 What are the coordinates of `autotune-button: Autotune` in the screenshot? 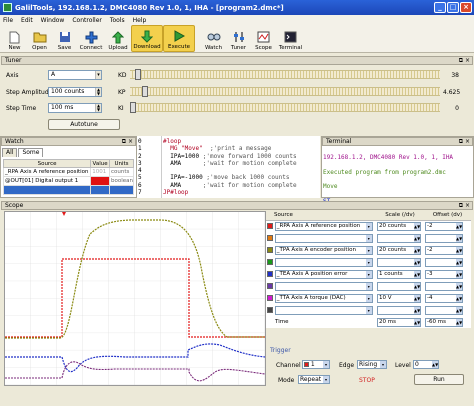 It's located at (84, 124).